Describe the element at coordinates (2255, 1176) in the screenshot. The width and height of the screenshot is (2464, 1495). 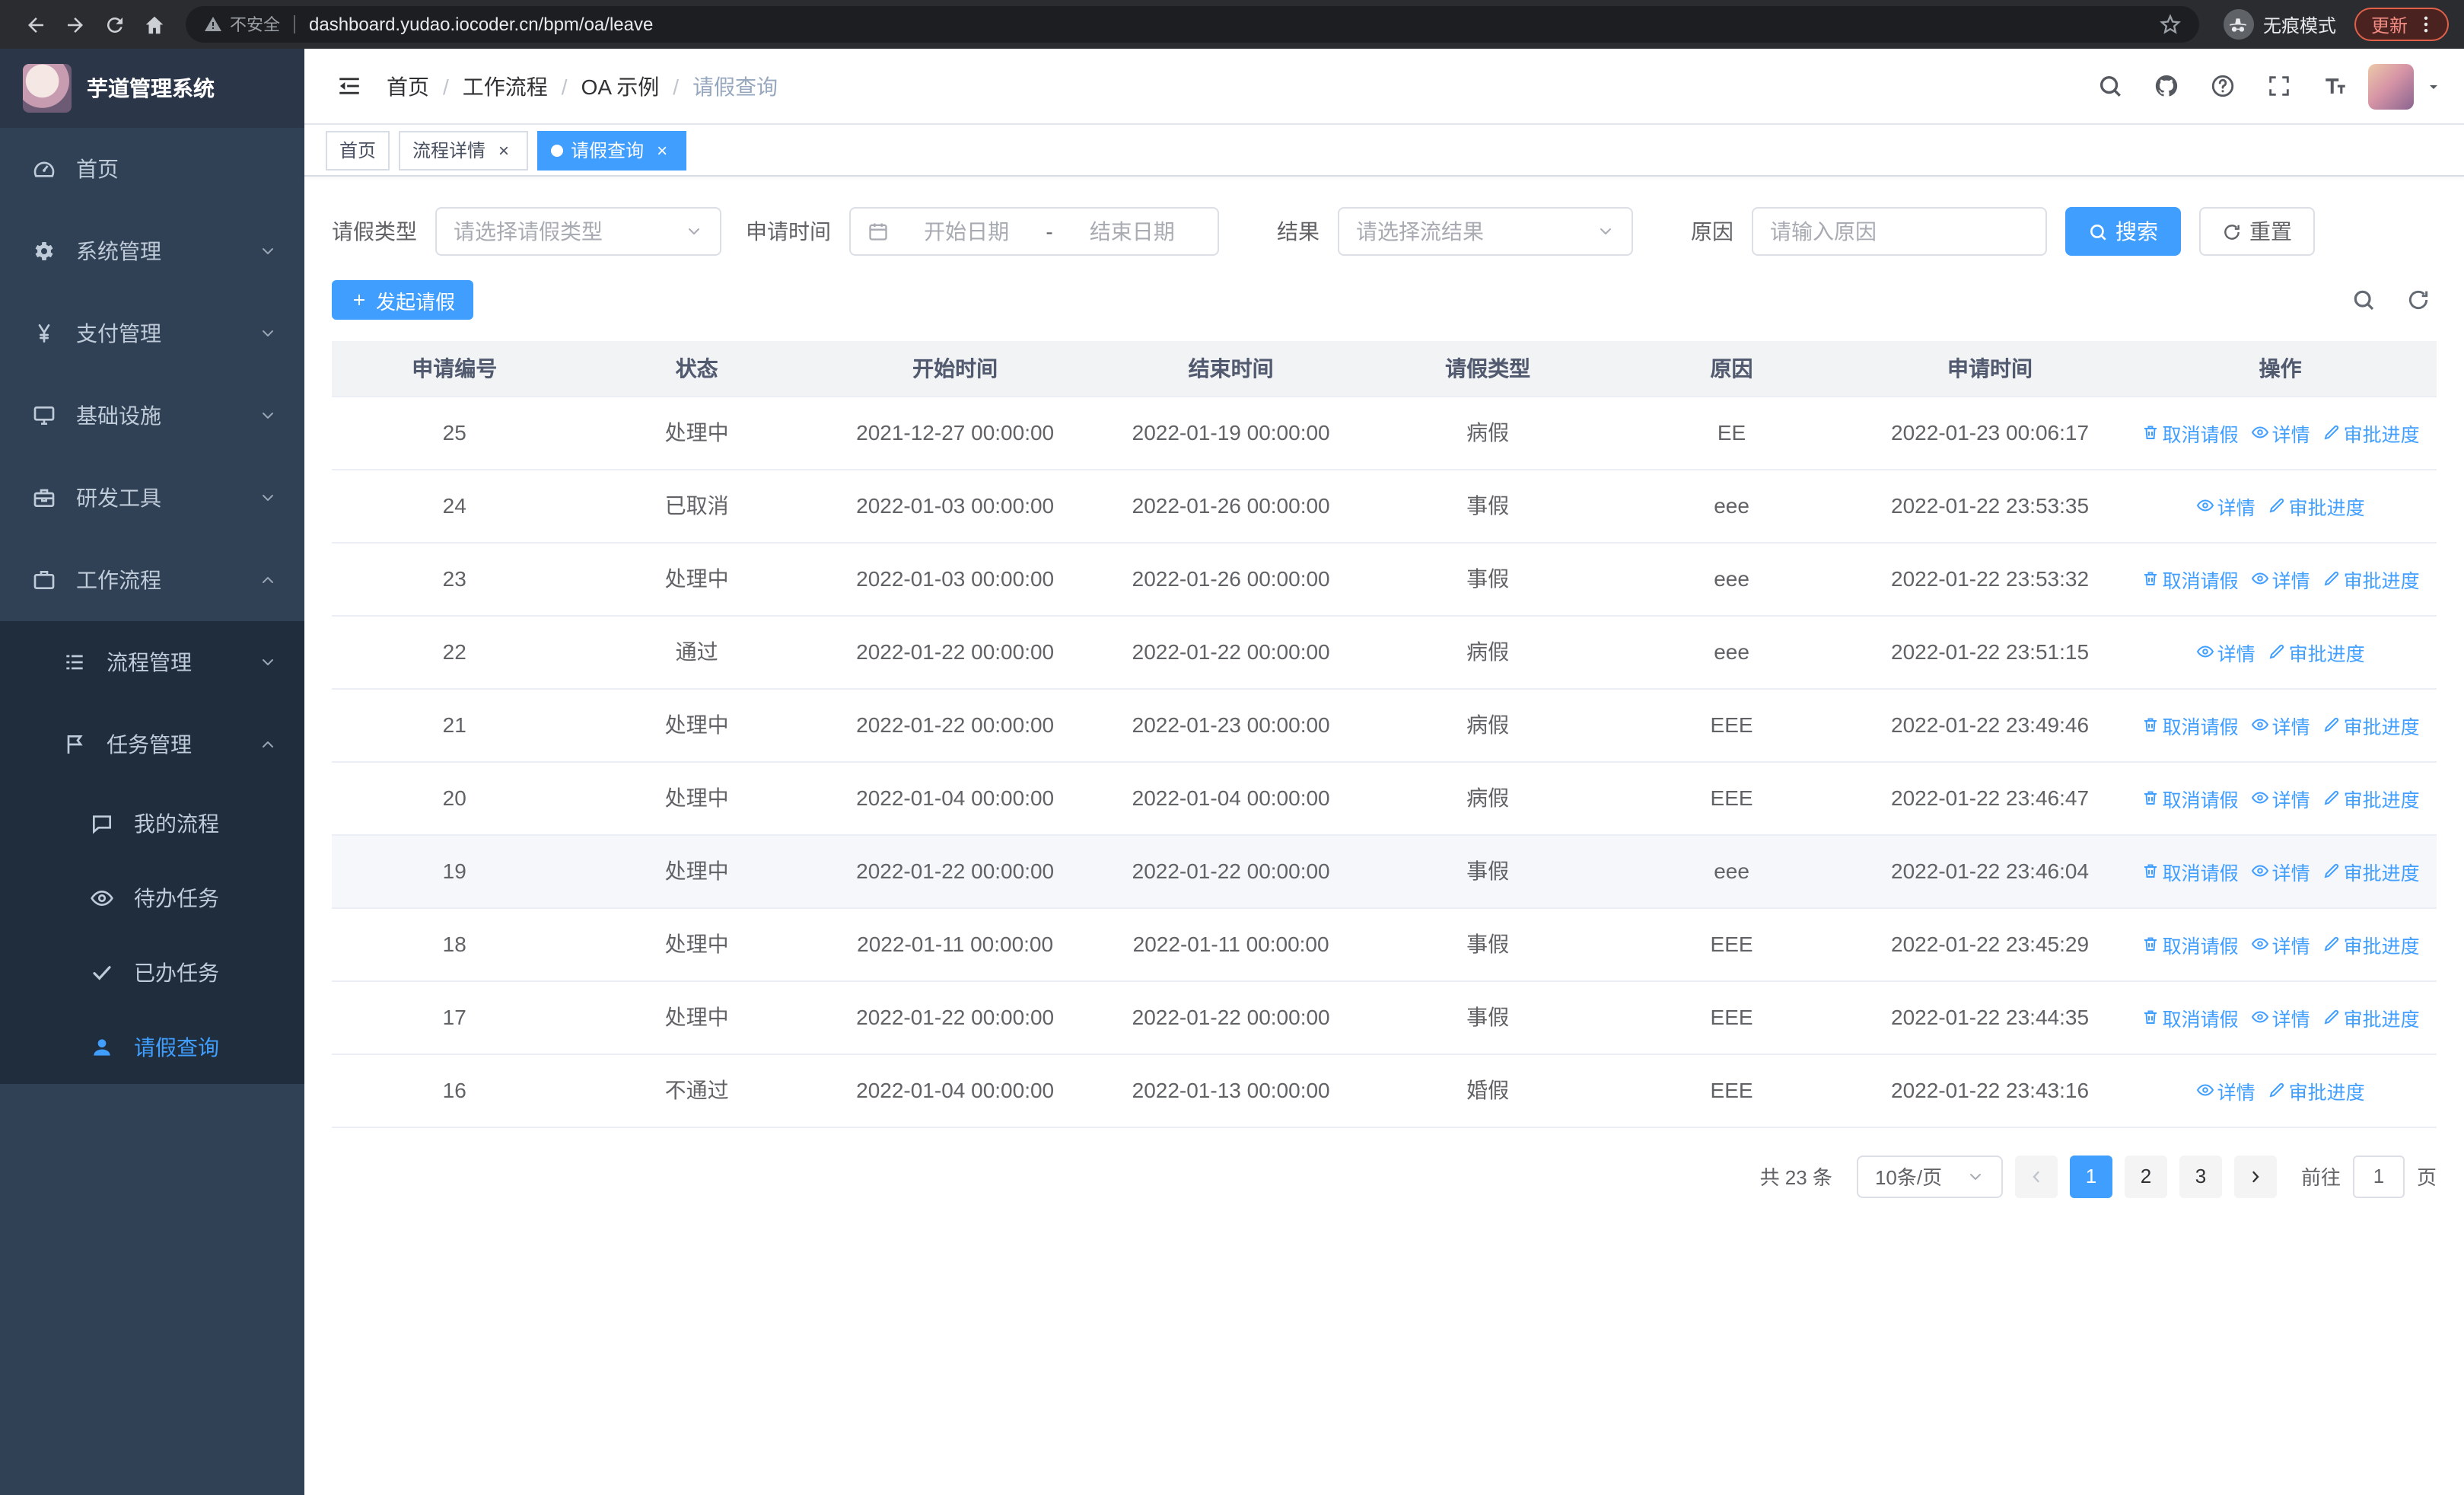
I see `next-page-button` at that location.